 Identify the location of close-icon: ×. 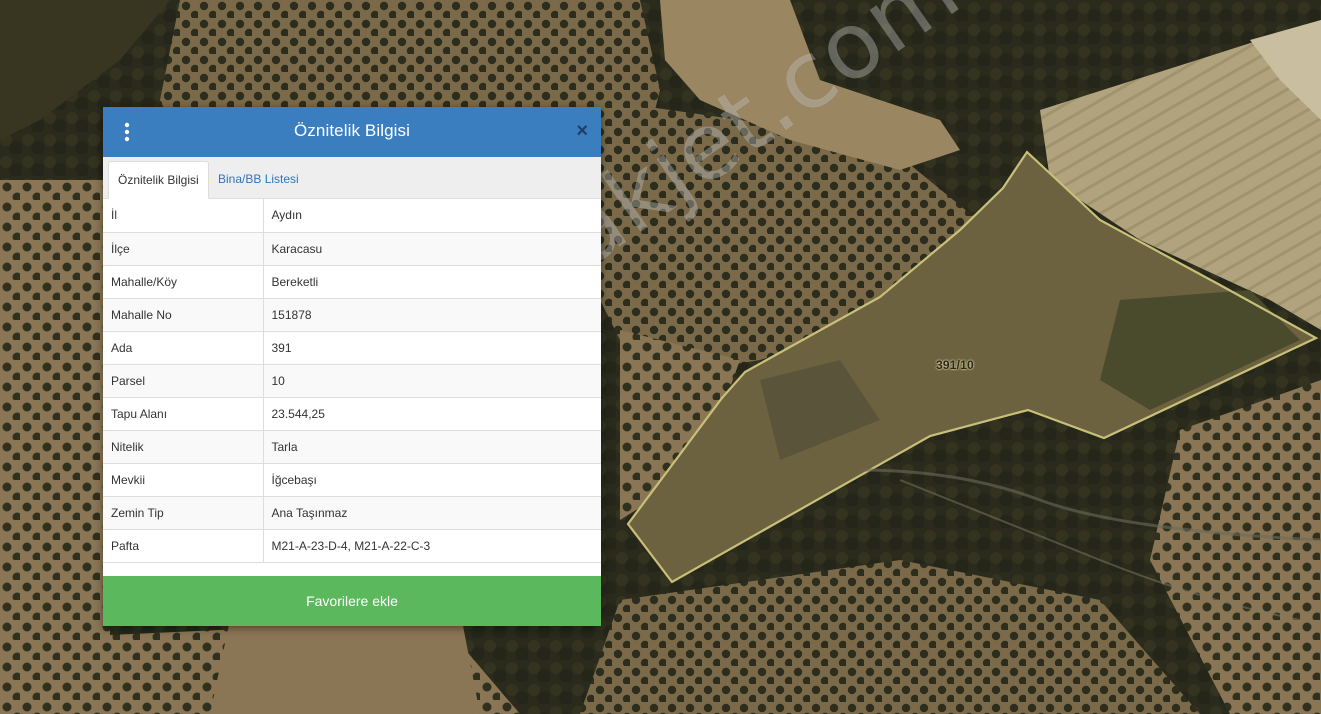
(582, 131).